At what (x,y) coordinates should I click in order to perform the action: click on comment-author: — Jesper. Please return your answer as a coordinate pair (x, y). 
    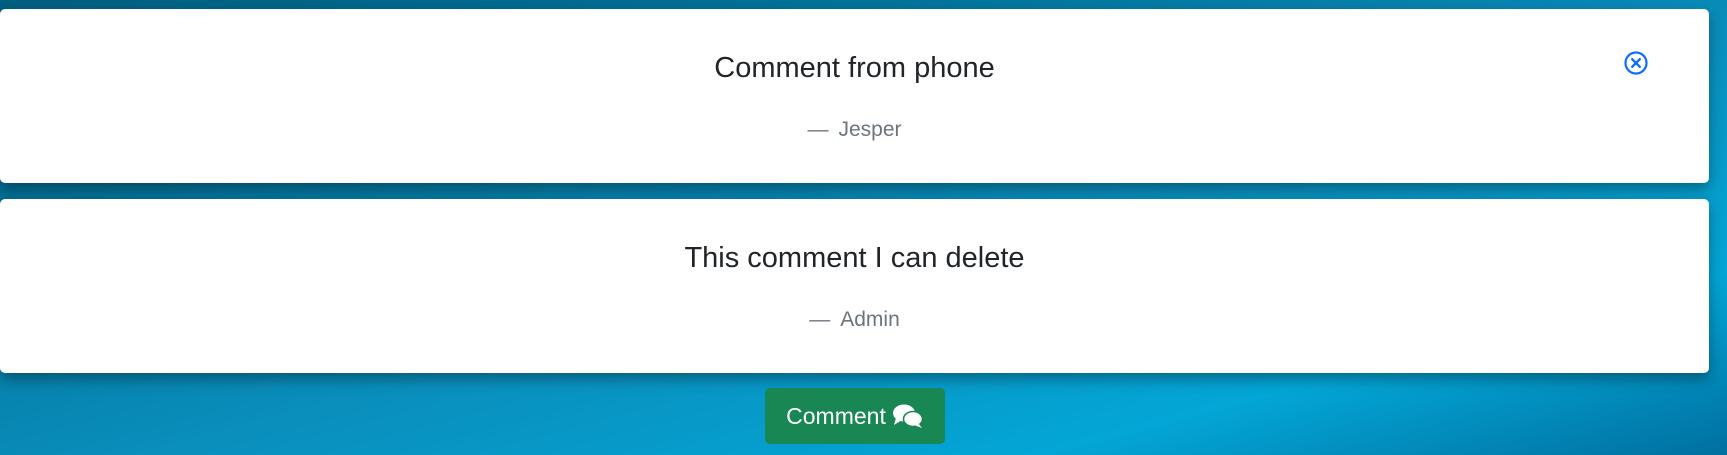
    Looking at the image, I should click on (854, 130).